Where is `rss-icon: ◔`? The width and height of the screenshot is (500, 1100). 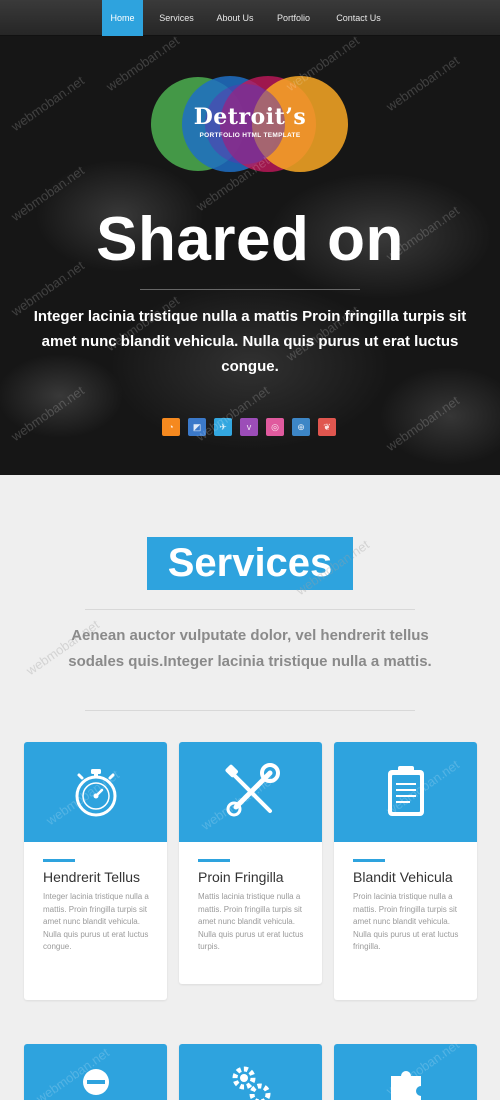
rss-icon: ◔ is located at coordinates (171, 427).